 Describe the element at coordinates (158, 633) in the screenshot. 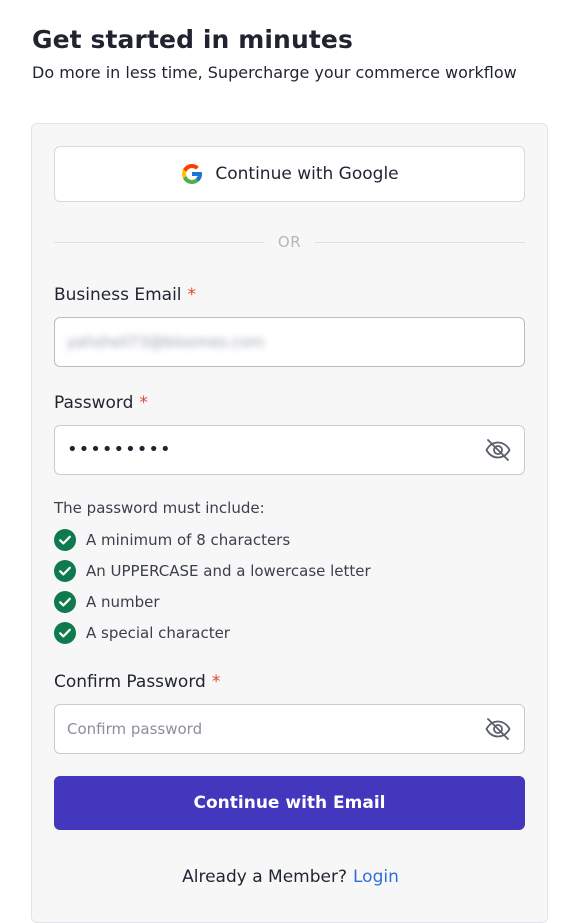

I see `rule-text: A special character` at that location.